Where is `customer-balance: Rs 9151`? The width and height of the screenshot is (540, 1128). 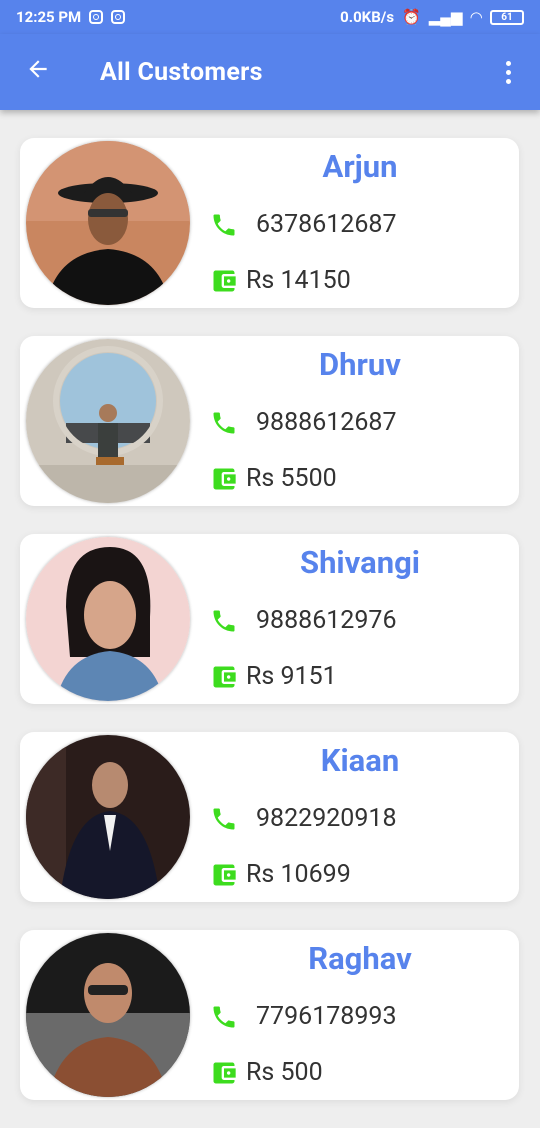 customer-balance: Rs 9151 is located at coordinates (291, 676).